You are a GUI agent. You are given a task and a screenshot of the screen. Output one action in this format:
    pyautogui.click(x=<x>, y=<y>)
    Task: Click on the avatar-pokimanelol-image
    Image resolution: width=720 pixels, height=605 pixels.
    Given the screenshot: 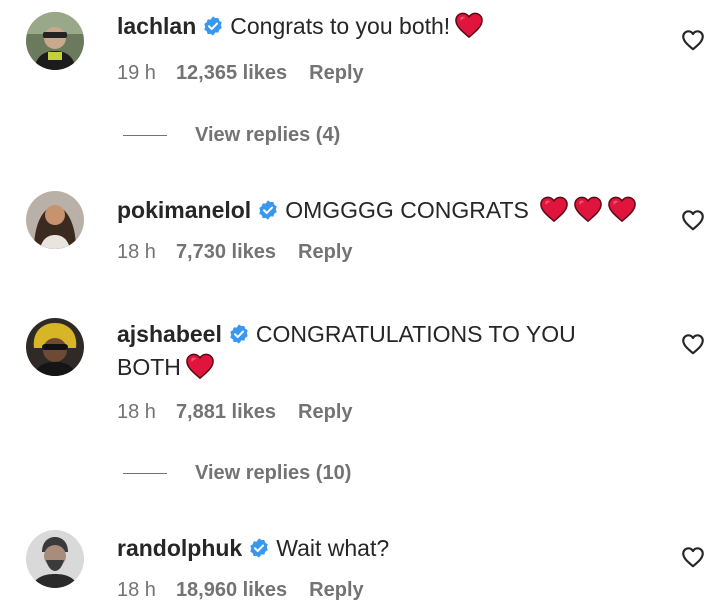 What is the action you would take?
    pyautogui.click(x=55, y=220)
    